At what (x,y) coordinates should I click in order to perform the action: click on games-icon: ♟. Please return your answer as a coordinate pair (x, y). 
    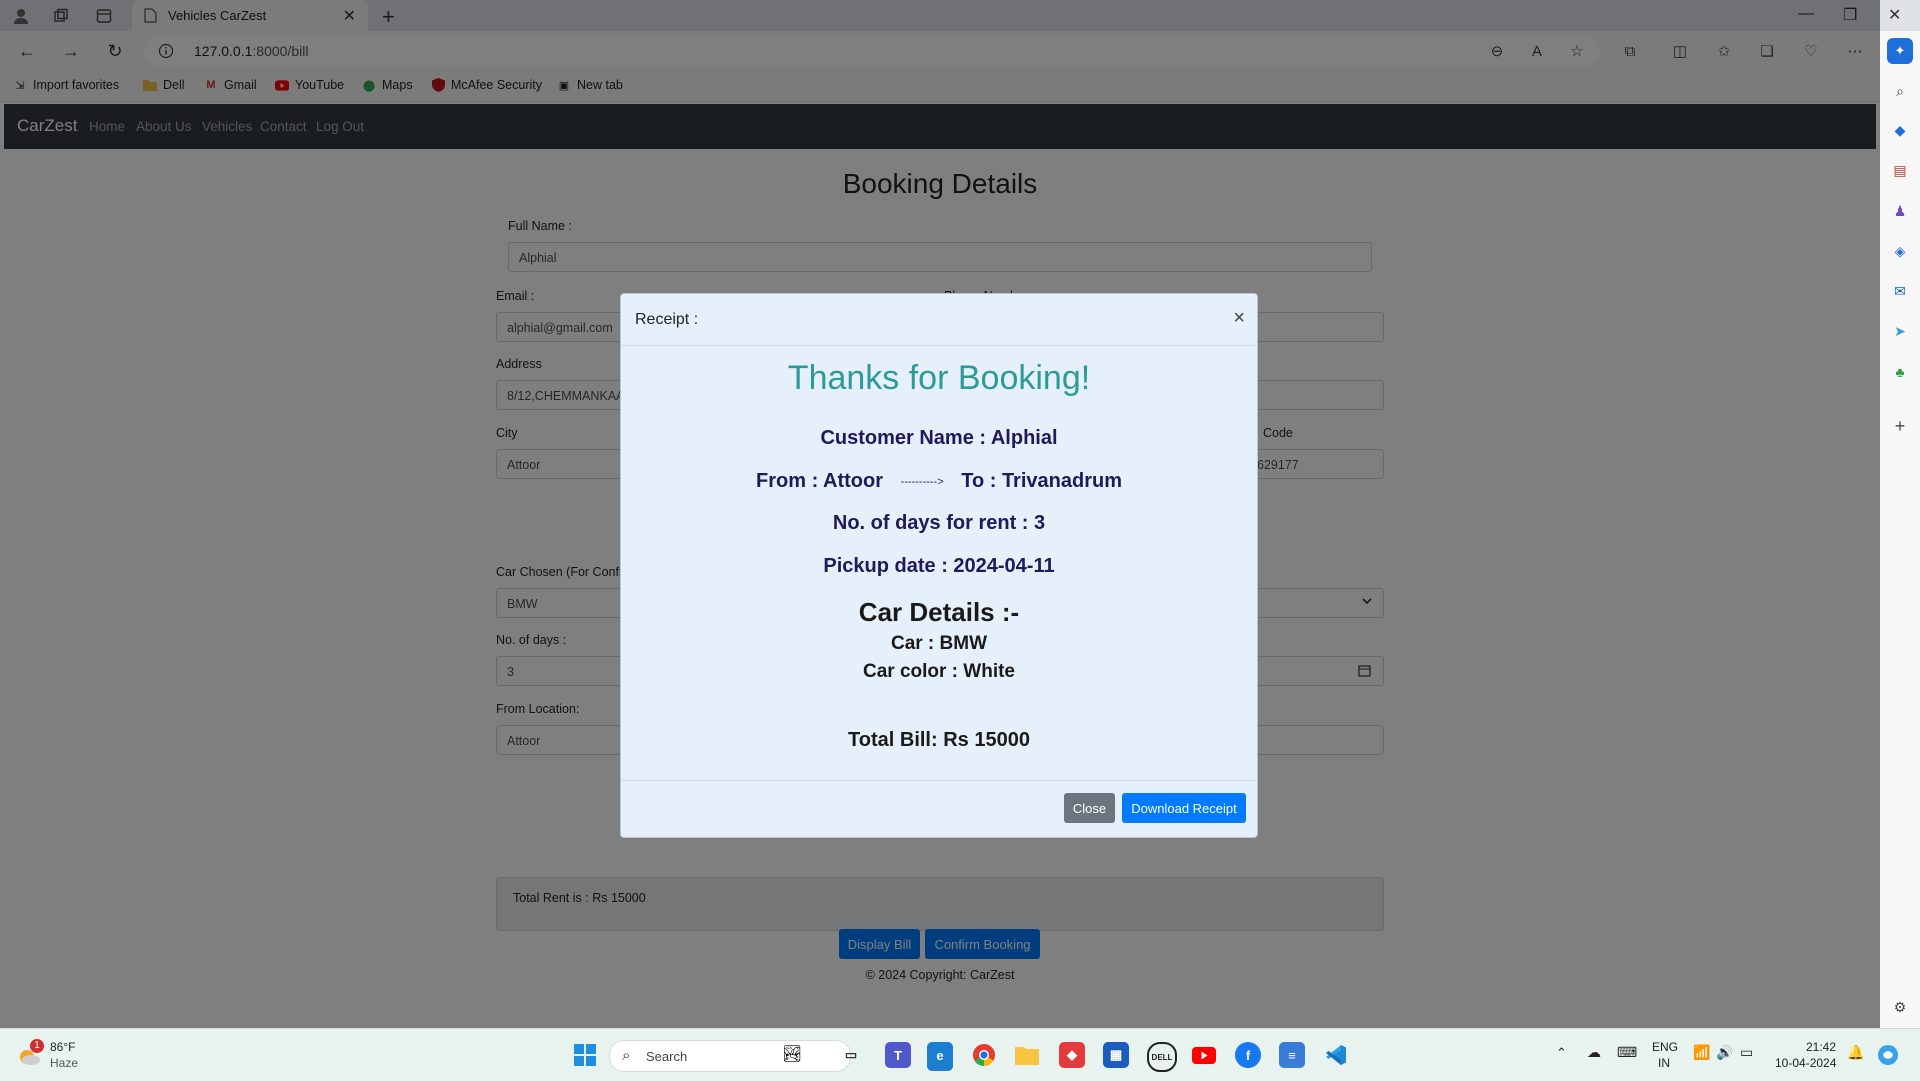
    Looking at the image, I should click on (1900, 211).